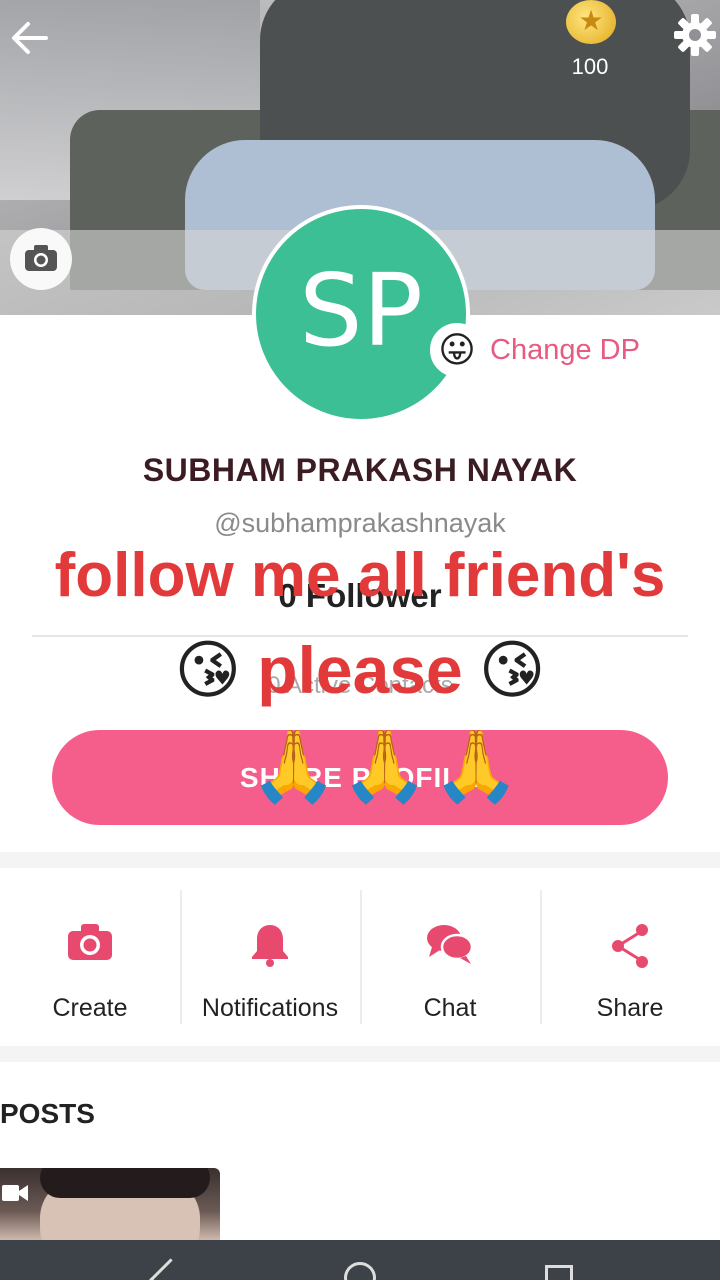  What do you see at coordinates (361, 314) in the screenshot?
I see `avatar: SP` at bounding box center [361, 314].